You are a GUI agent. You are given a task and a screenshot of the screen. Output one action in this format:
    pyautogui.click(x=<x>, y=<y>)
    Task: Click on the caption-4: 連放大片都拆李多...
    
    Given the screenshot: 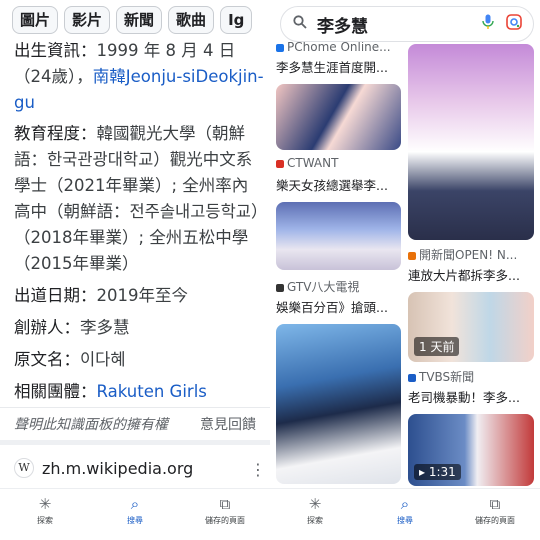 What is the action you would take?
    pyautogui.click(x=471, y=274)
    